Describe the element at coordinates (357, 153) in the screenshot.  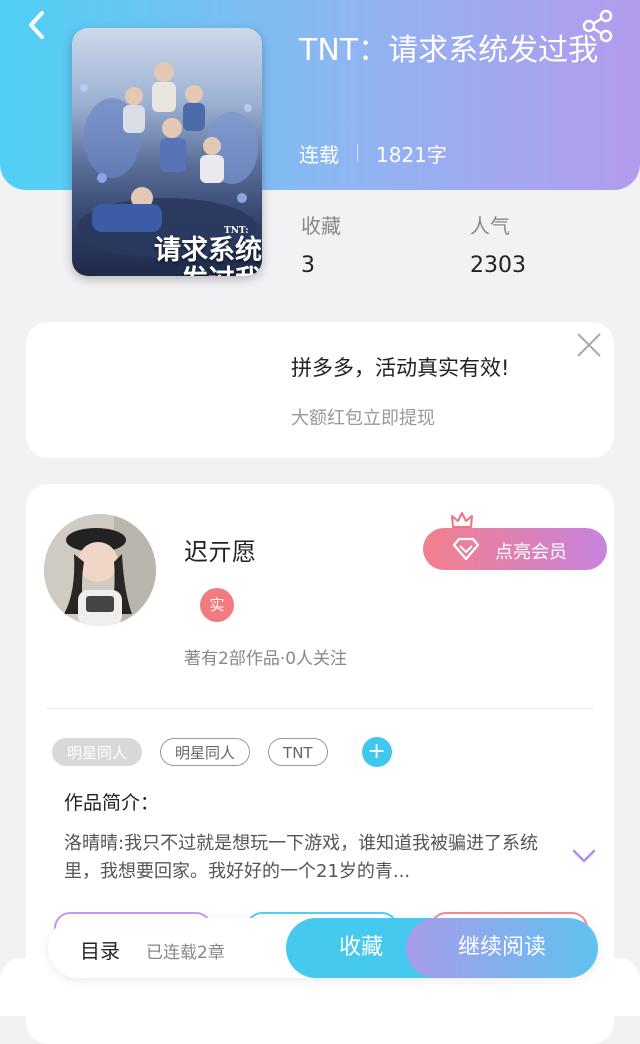
I see `meta-divider` at that location.